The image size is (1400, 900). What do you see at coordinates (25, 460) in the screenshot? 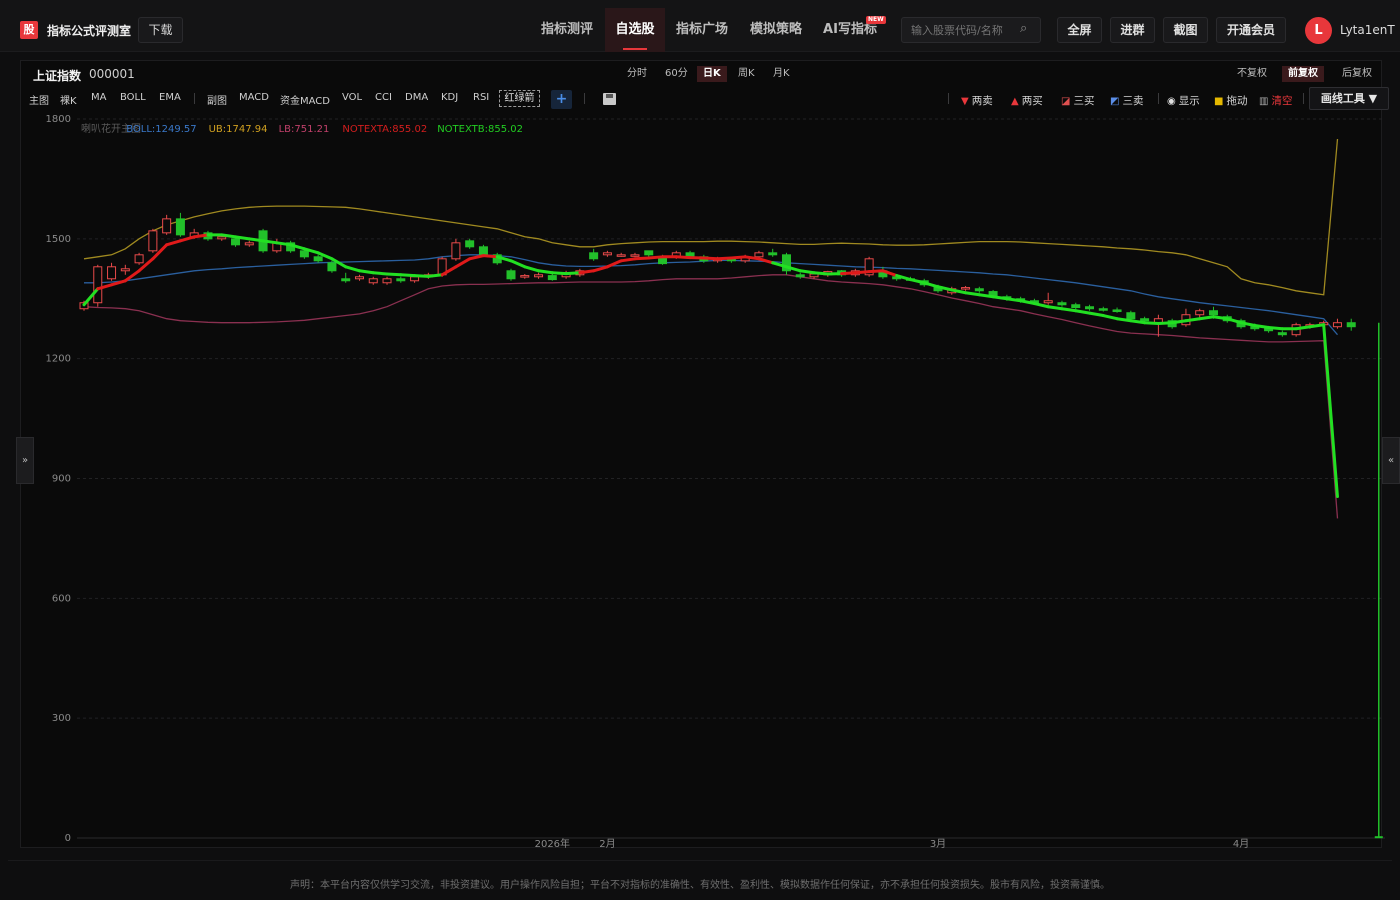
I see `left-panel-toggle: »` at bounding box center [25, 460].